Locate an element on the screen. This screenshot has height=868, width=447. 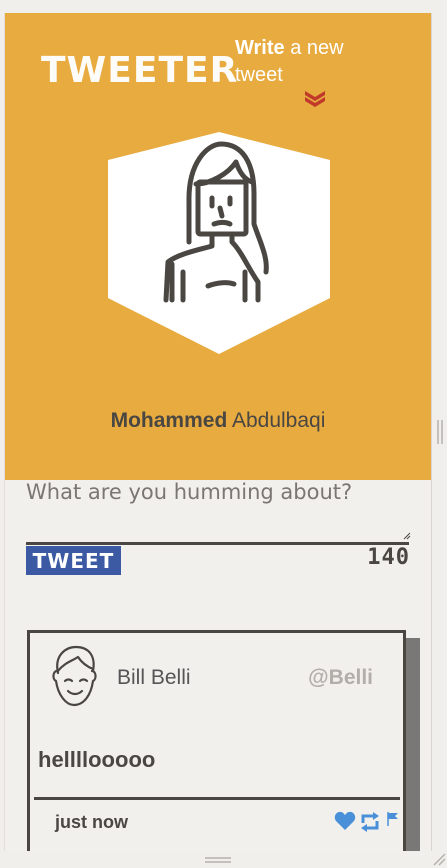
app-logo: TWEETER is located at coordinates (140, 70).